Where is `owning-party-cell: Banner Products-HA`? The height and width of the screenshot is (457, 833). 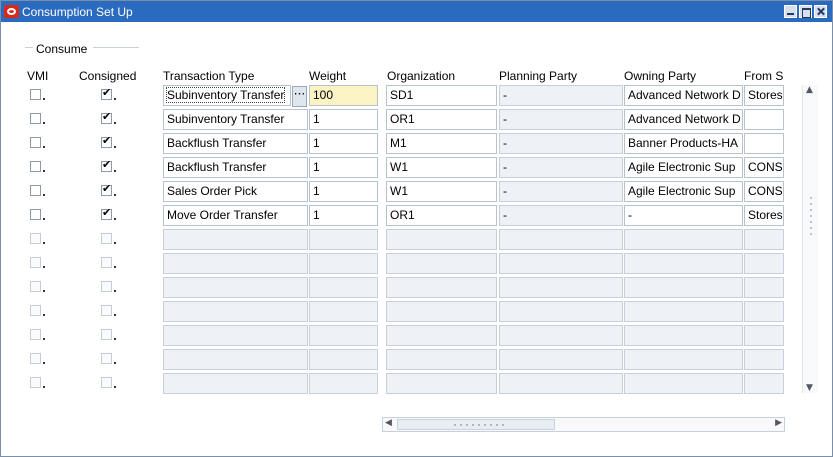 owning-party-cell: Banner Products-HA is located at coordinates (683, 143).